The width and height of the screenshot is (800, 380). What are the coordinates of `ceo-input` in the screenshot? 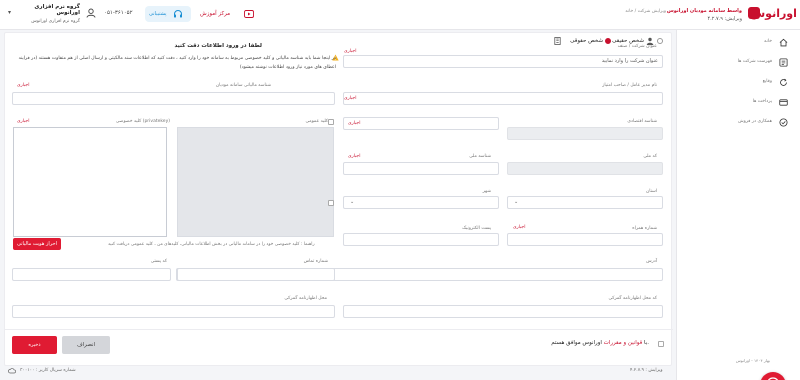 It's located at (503, 98).